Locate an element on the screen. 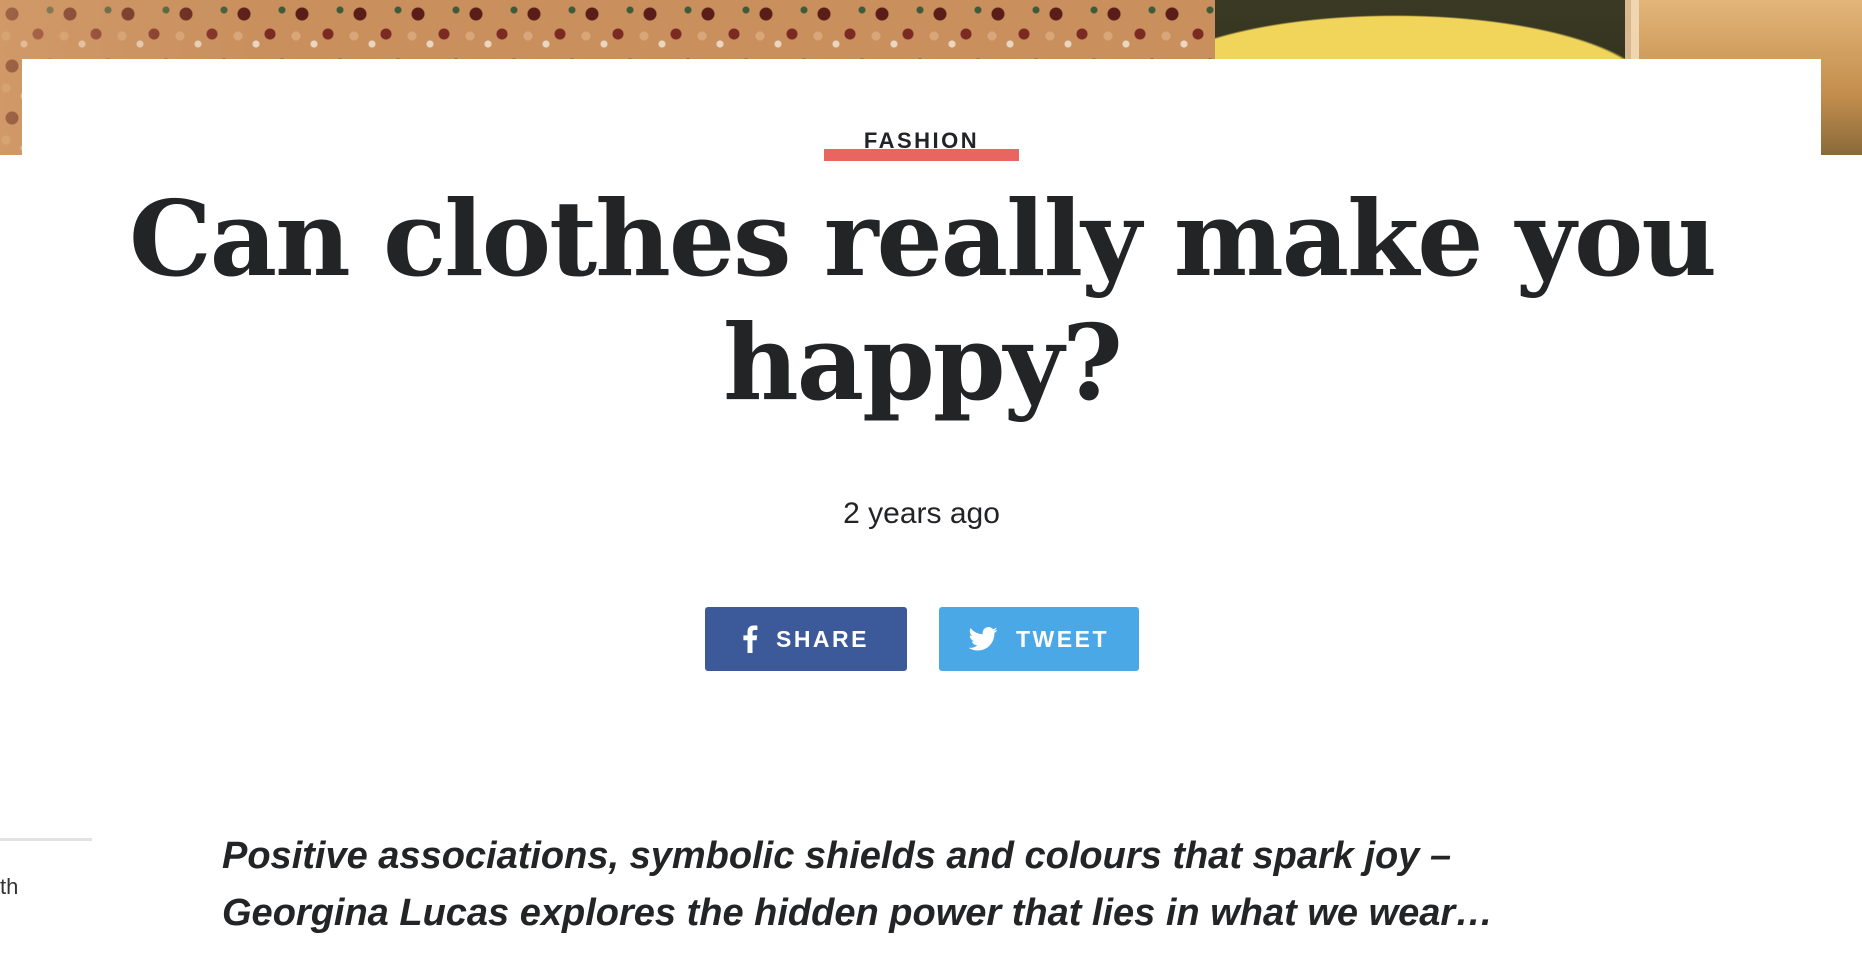  publish-date: 2 years ago is located at coordinates (921, 513).